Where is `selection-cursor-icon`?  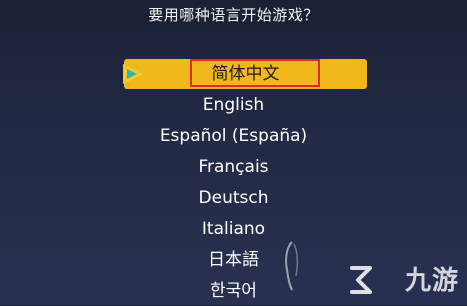 selection-cursor-icon is located at coordinates (133, 74).